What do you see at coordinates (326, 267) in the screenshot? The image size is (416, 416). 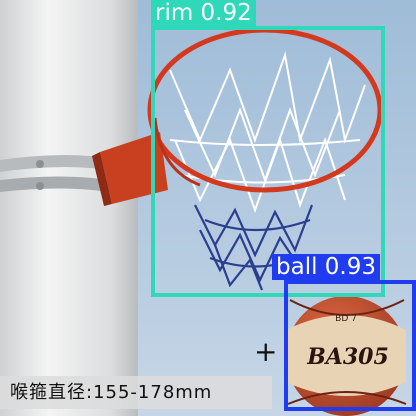 I see `ball-detection-label: ball 0.93` at bounding box center [326, 267].